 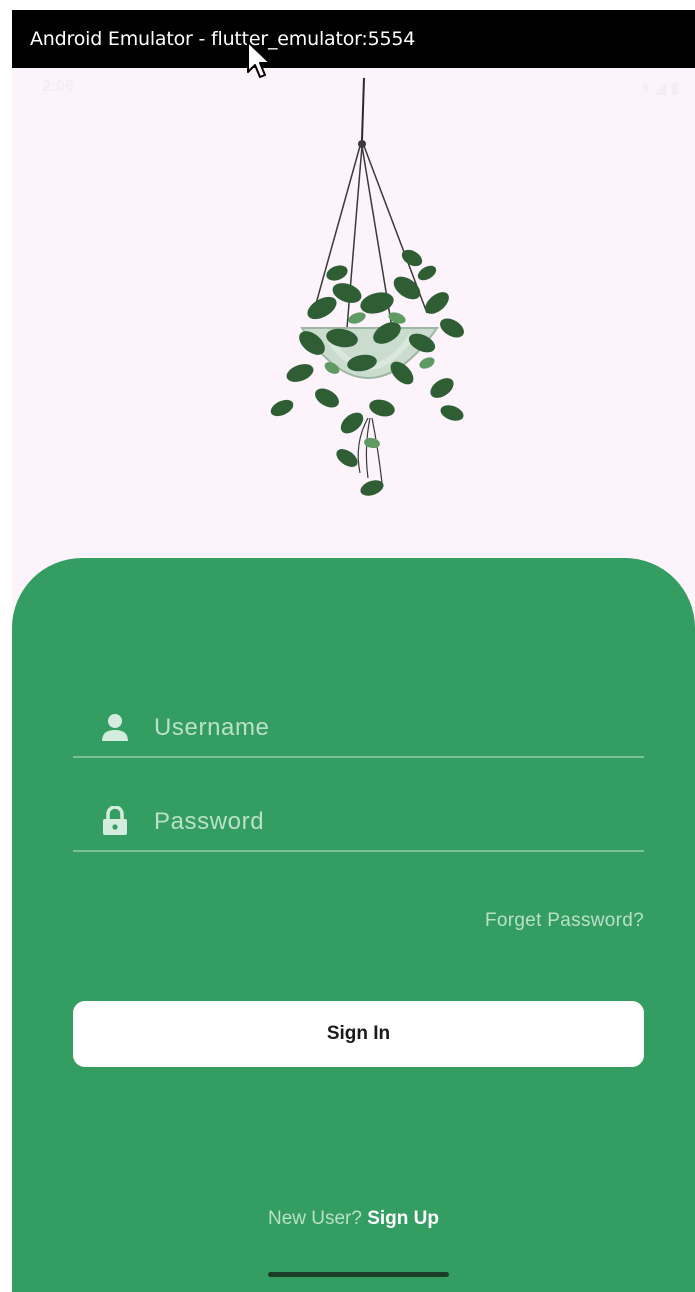 I want to click on sign-in-label: Sign In, so click(x=358, y=1033).